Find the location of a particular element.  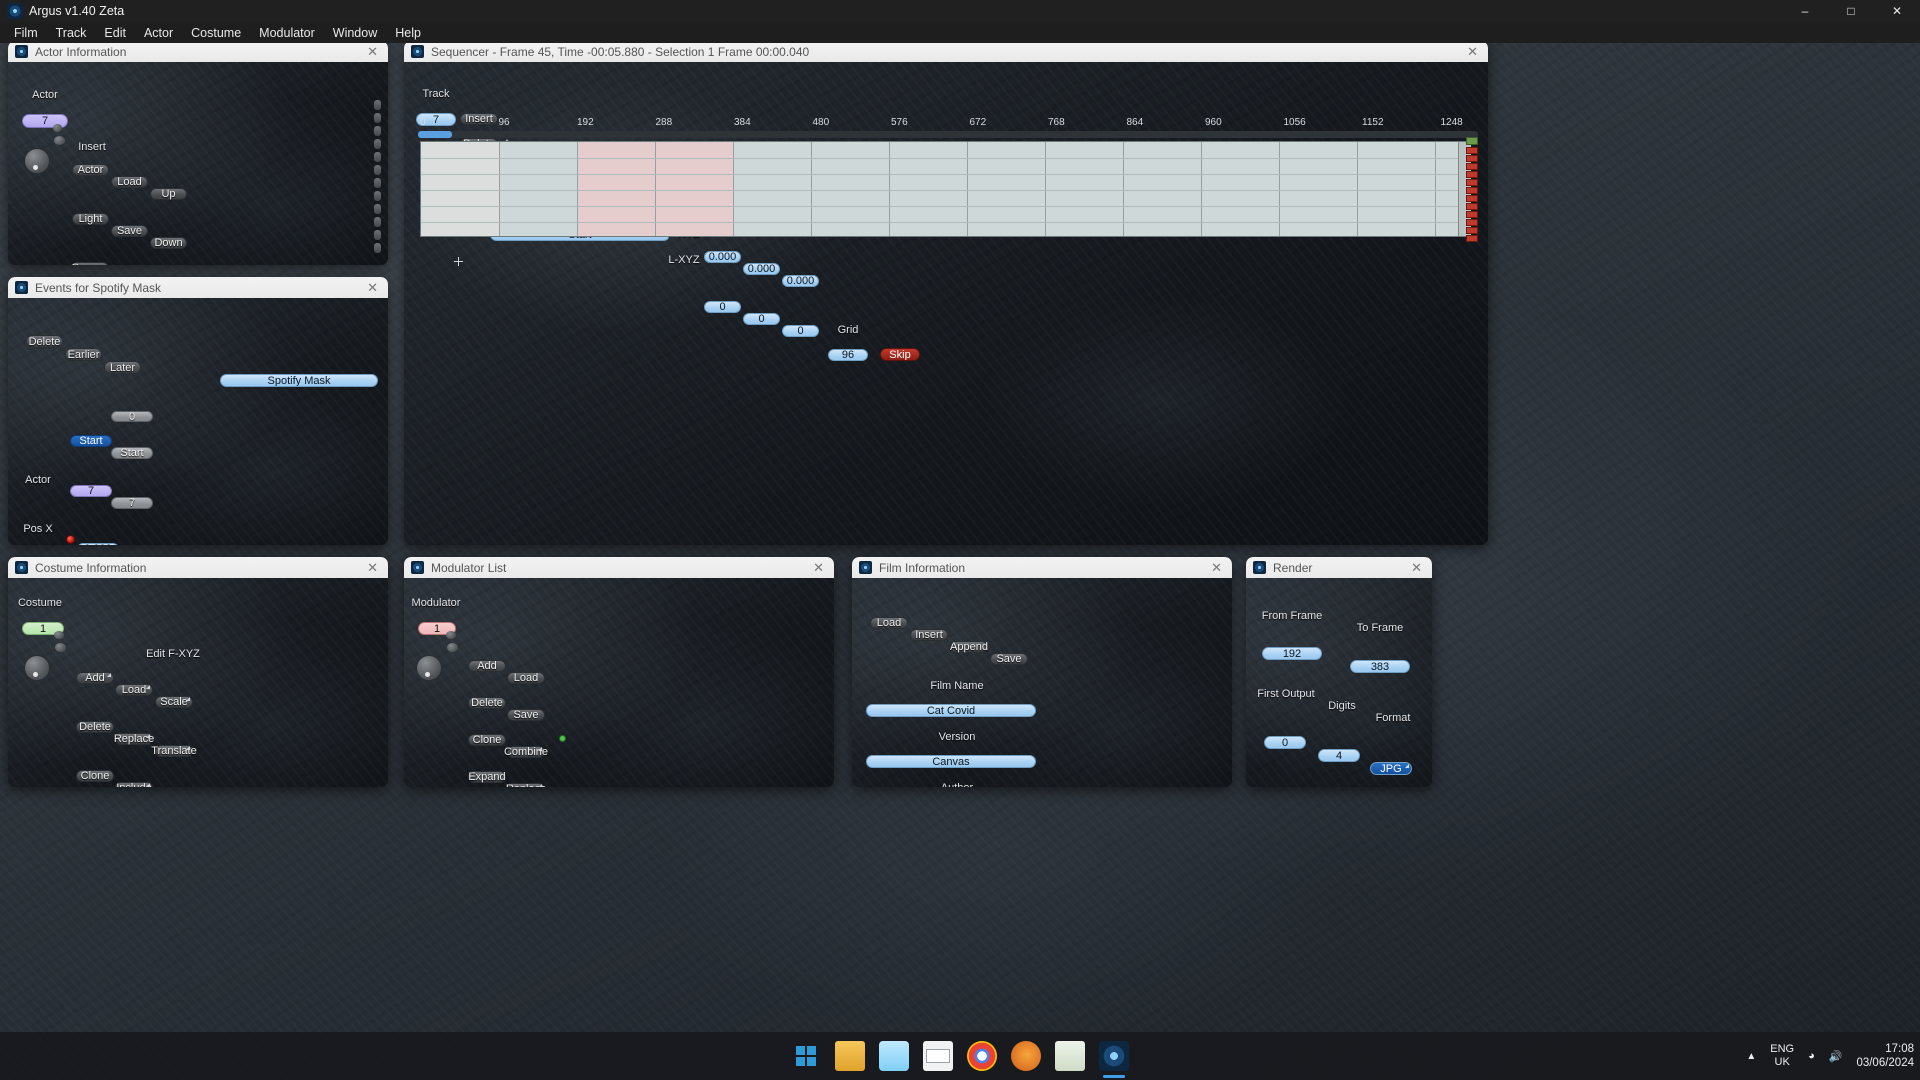

costume-translate: Translate is located at coordinates (174, 751).